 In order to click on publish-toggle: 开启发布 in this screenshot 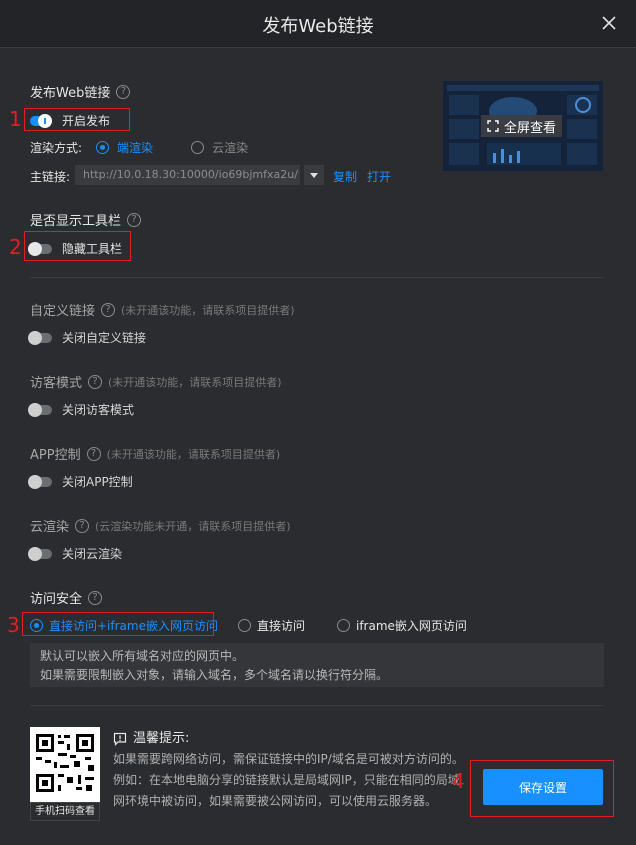, I will do `click(70, 120)`.